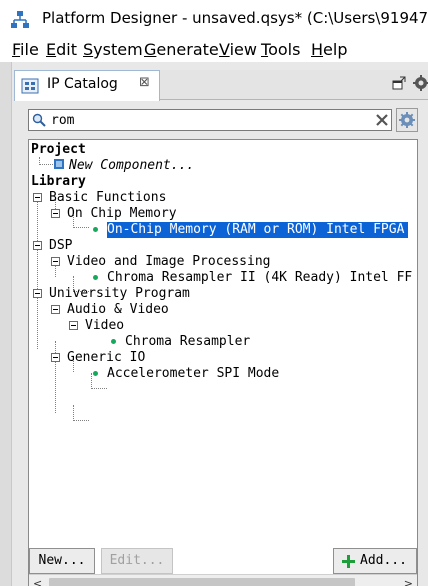  What do you see at coordinates (243, 49) in the screenshot?
I see `menu-view-label: iew` at bounding box center [243, 49].